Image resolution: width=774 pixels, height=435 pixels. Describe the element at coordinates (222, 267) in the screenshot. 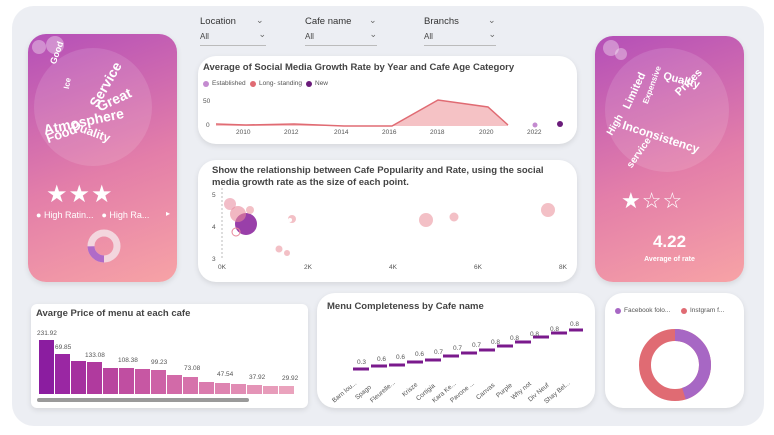

I see `x-tick: 0K` at that location.